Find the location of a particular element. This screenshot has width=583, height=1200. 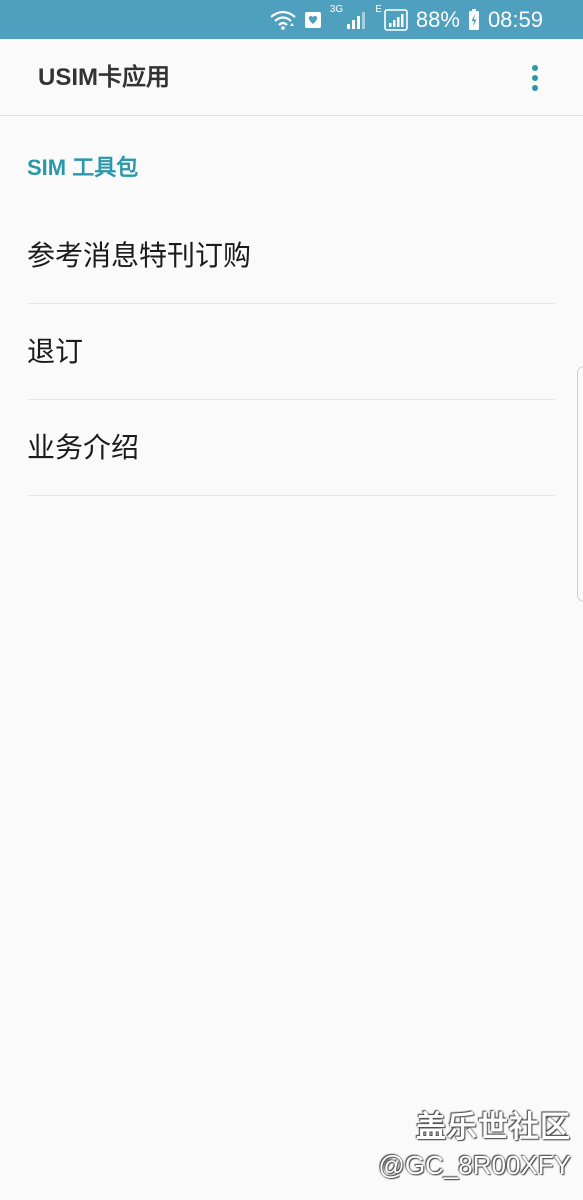

list-item-label: 业务介绍 is located at coordinates (83, 447).